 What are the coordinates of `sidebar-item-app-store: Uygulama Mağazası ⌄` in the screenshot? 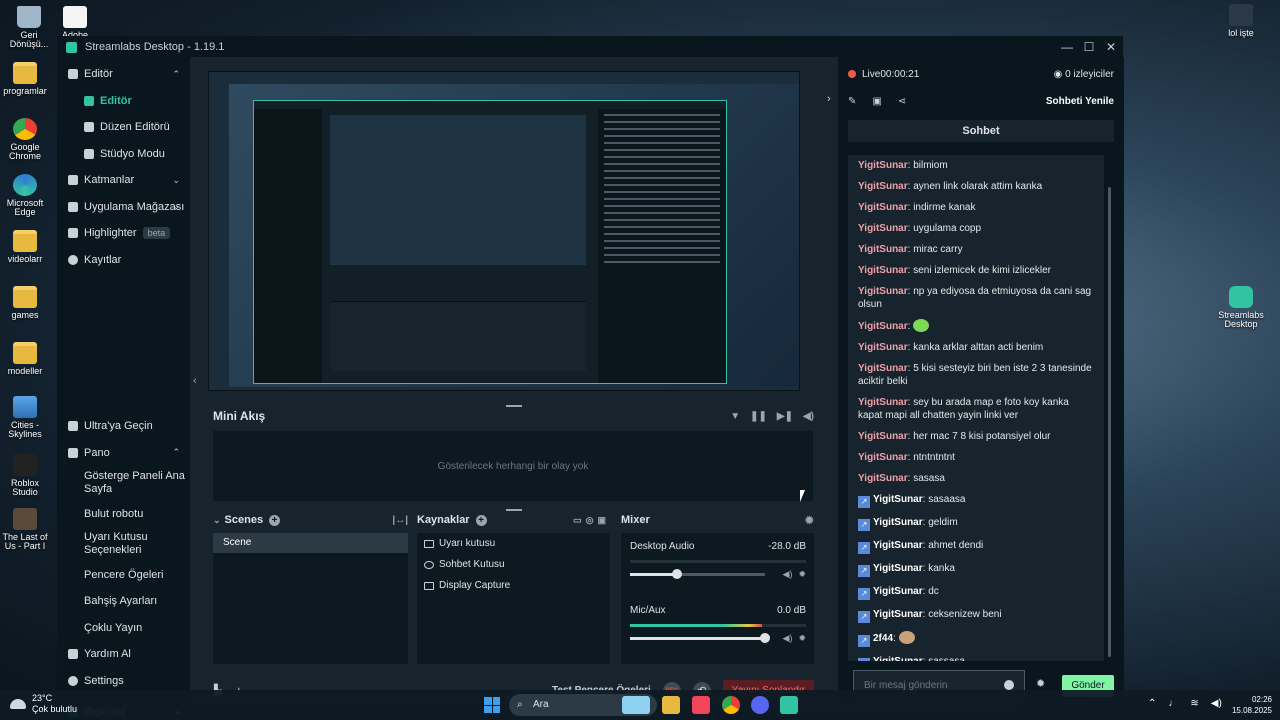 It's located at (124, 207).